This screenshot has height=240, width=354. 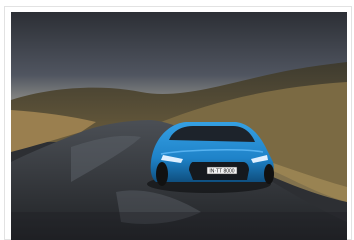 What do you see at coordinates (179, 226) in the screenshot?
I see `foreground-shade` at bounding box center [179, 226].